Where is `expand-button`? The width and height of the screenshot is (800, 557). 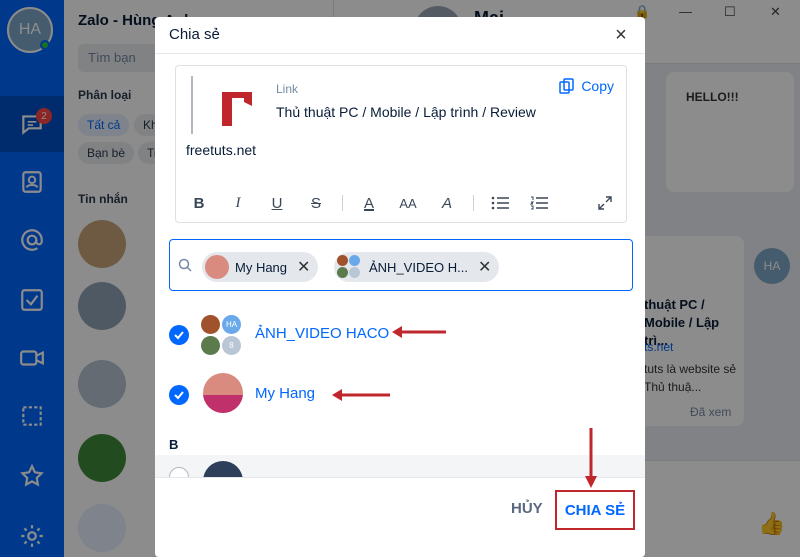
expand-button is located at coordinates (605, 203).